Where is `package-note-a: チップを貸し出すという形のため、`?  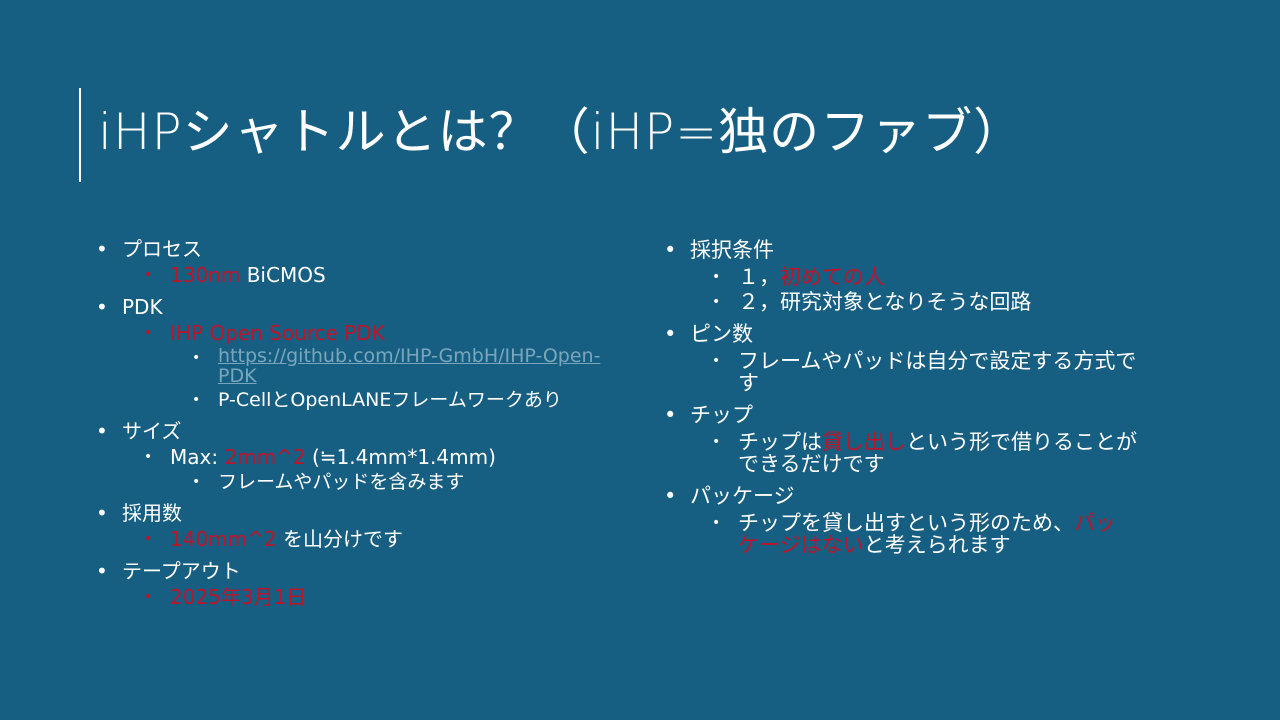
package-note-a: チップを貸し出すという形のため、 is located at coordinates (906, 523).